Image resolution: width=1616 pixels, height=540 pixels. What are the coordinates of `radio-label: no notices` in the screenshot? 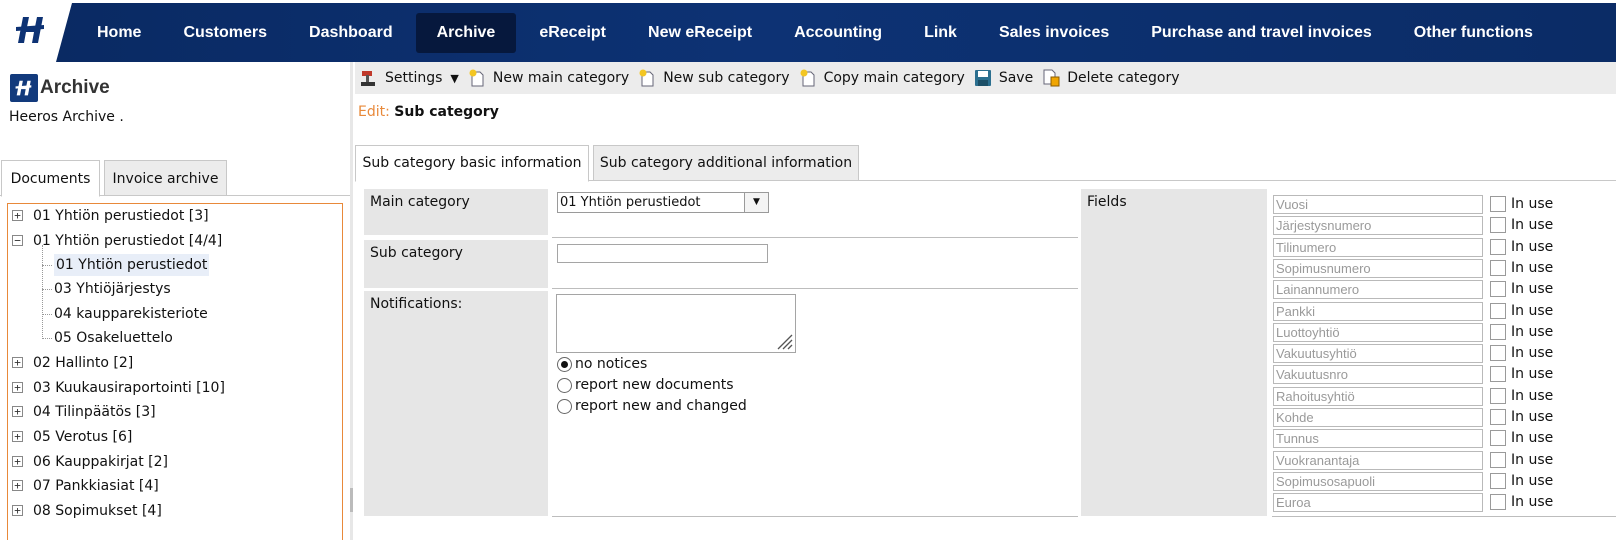 It's located at (611, 364).